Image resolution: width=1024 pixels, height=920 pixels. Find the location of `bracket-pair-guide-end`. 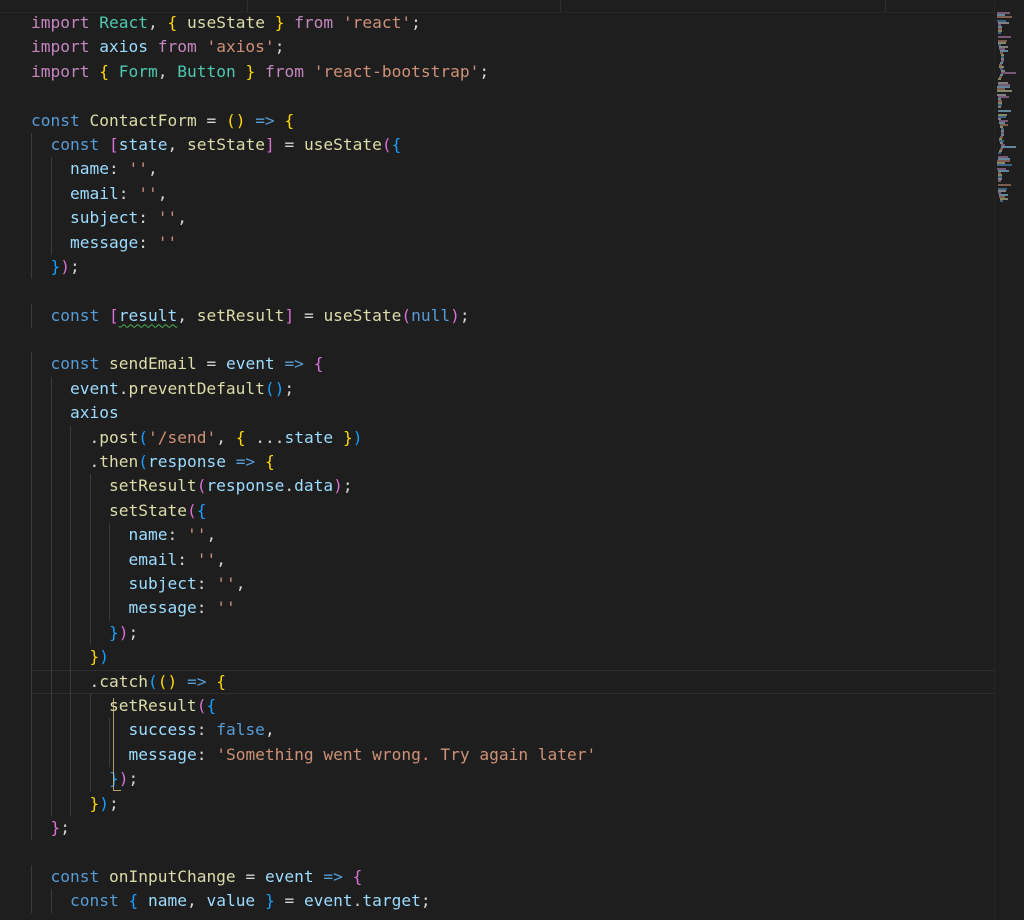

bracket-pair-guide-end is located at coordinates (117, 790).